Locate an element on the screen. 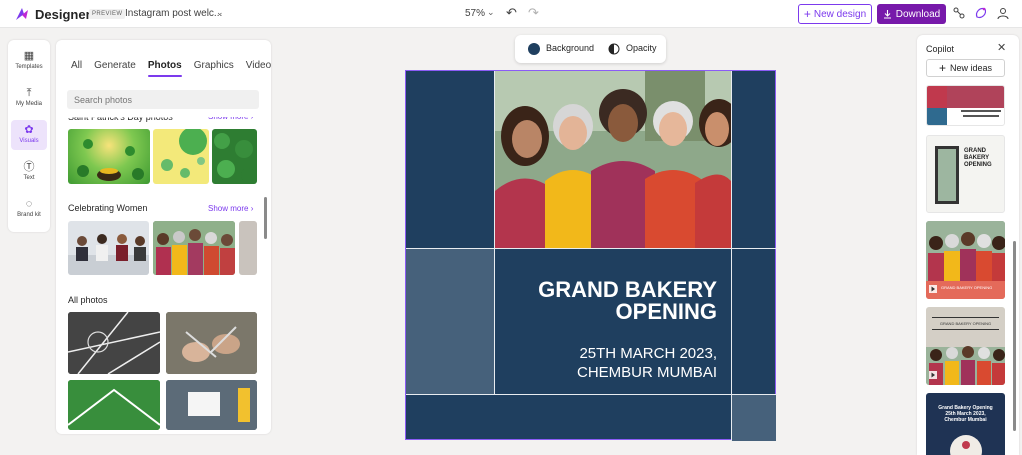 The image size is (1022, 455). hands-tools-photo is located at coordinates (211, 343).